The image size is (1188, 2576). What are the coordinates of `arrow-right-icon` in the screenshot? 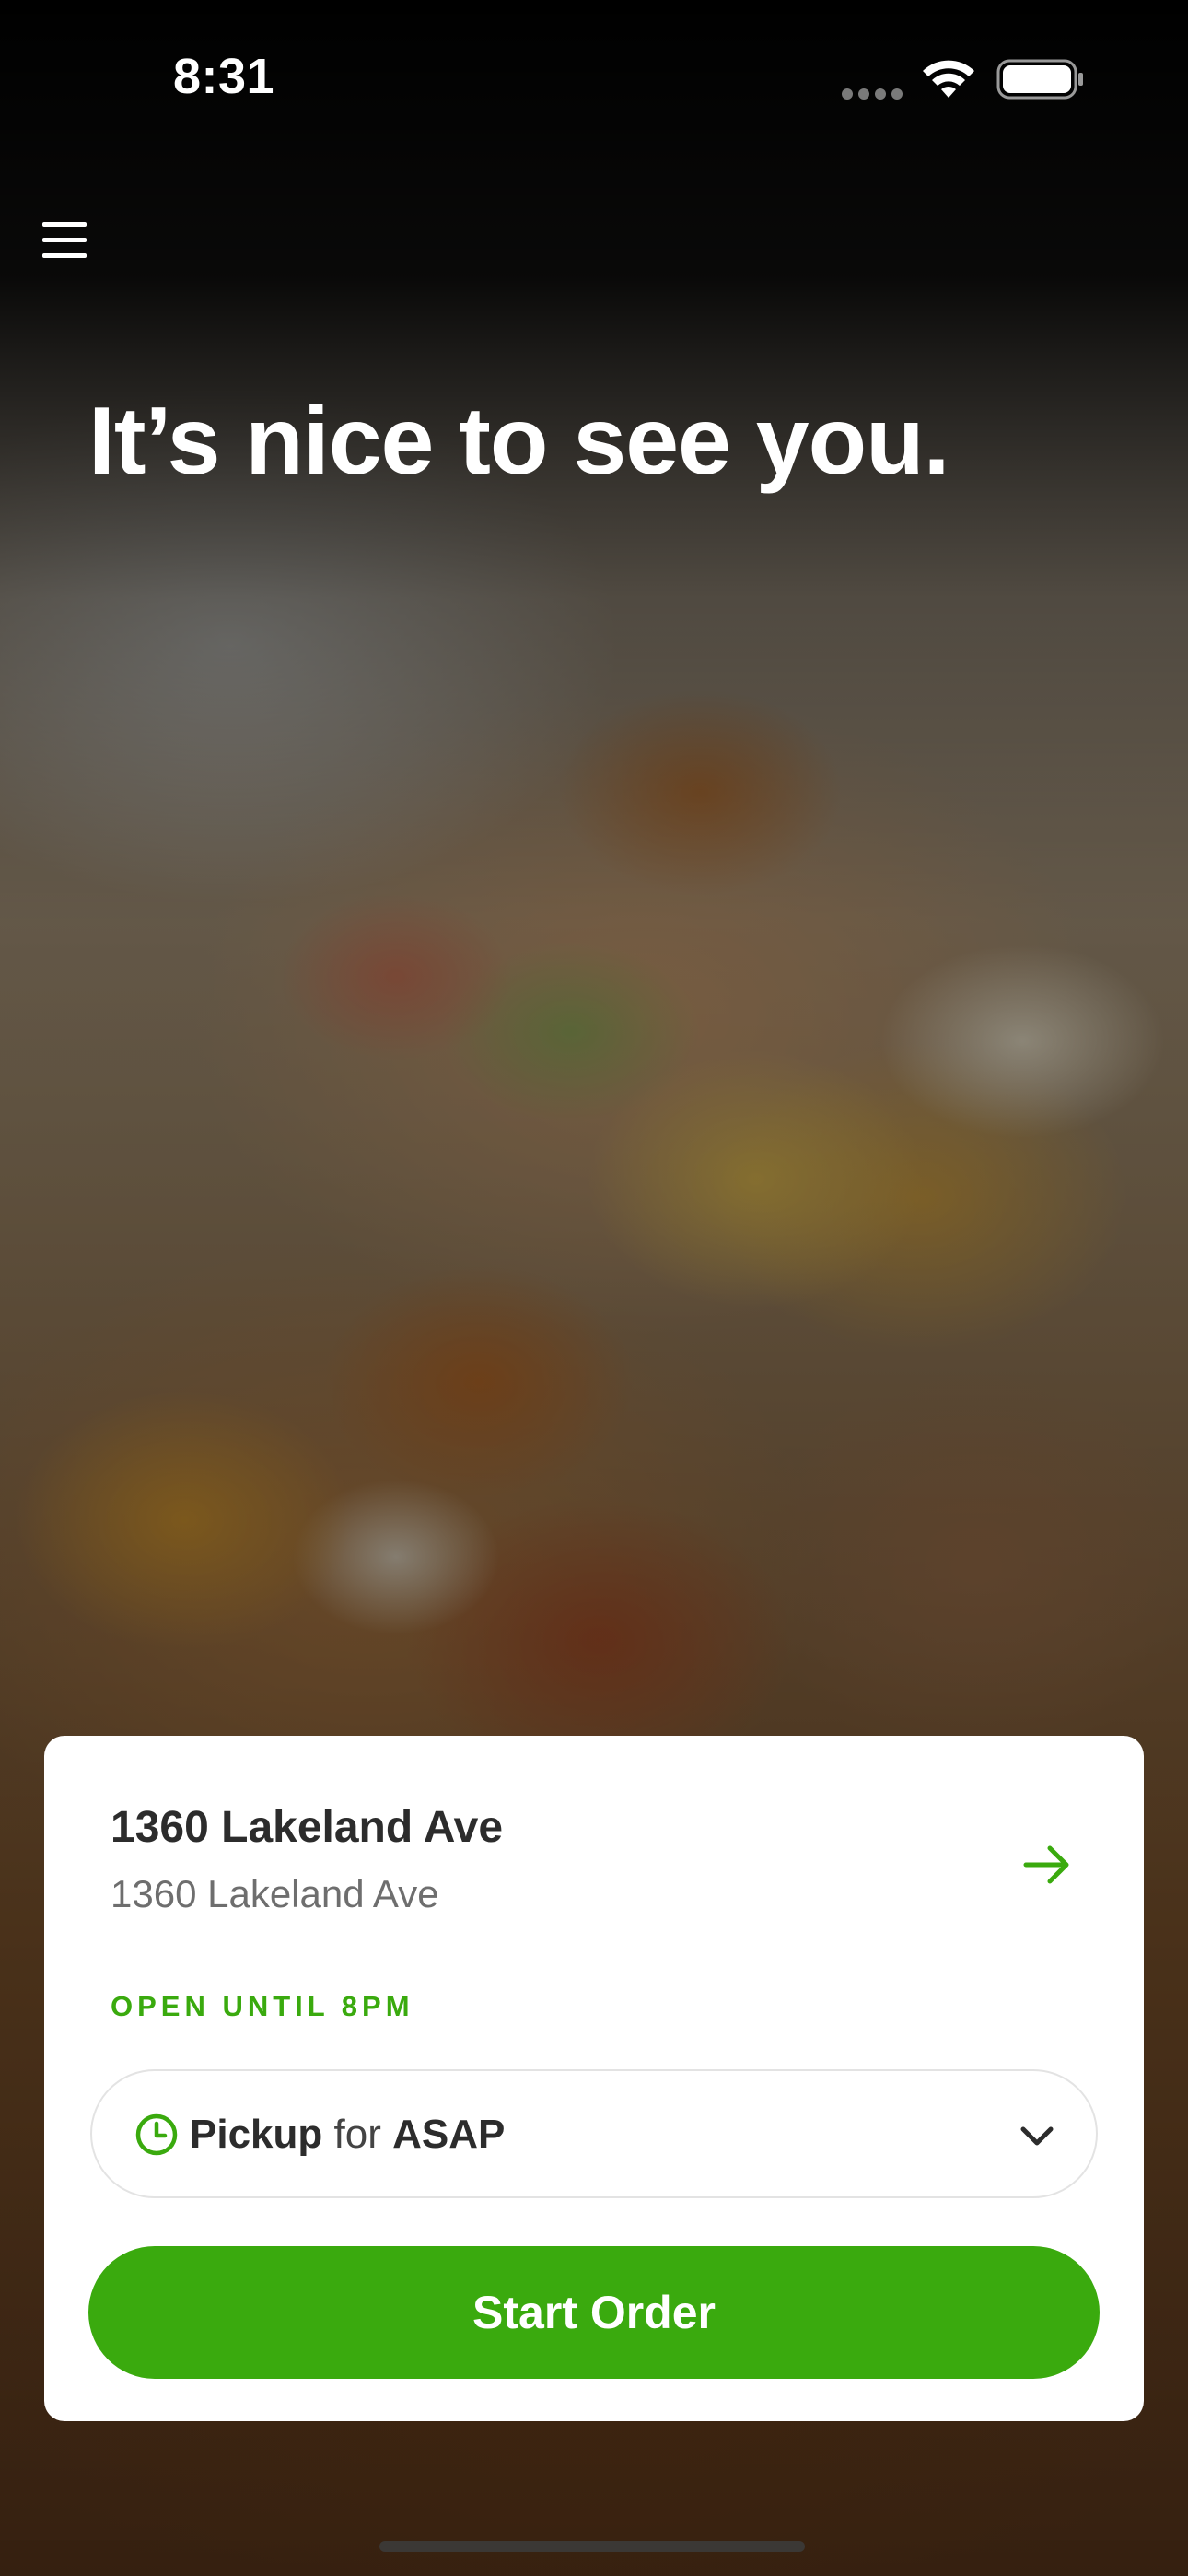 It's located at (1046, 1865).